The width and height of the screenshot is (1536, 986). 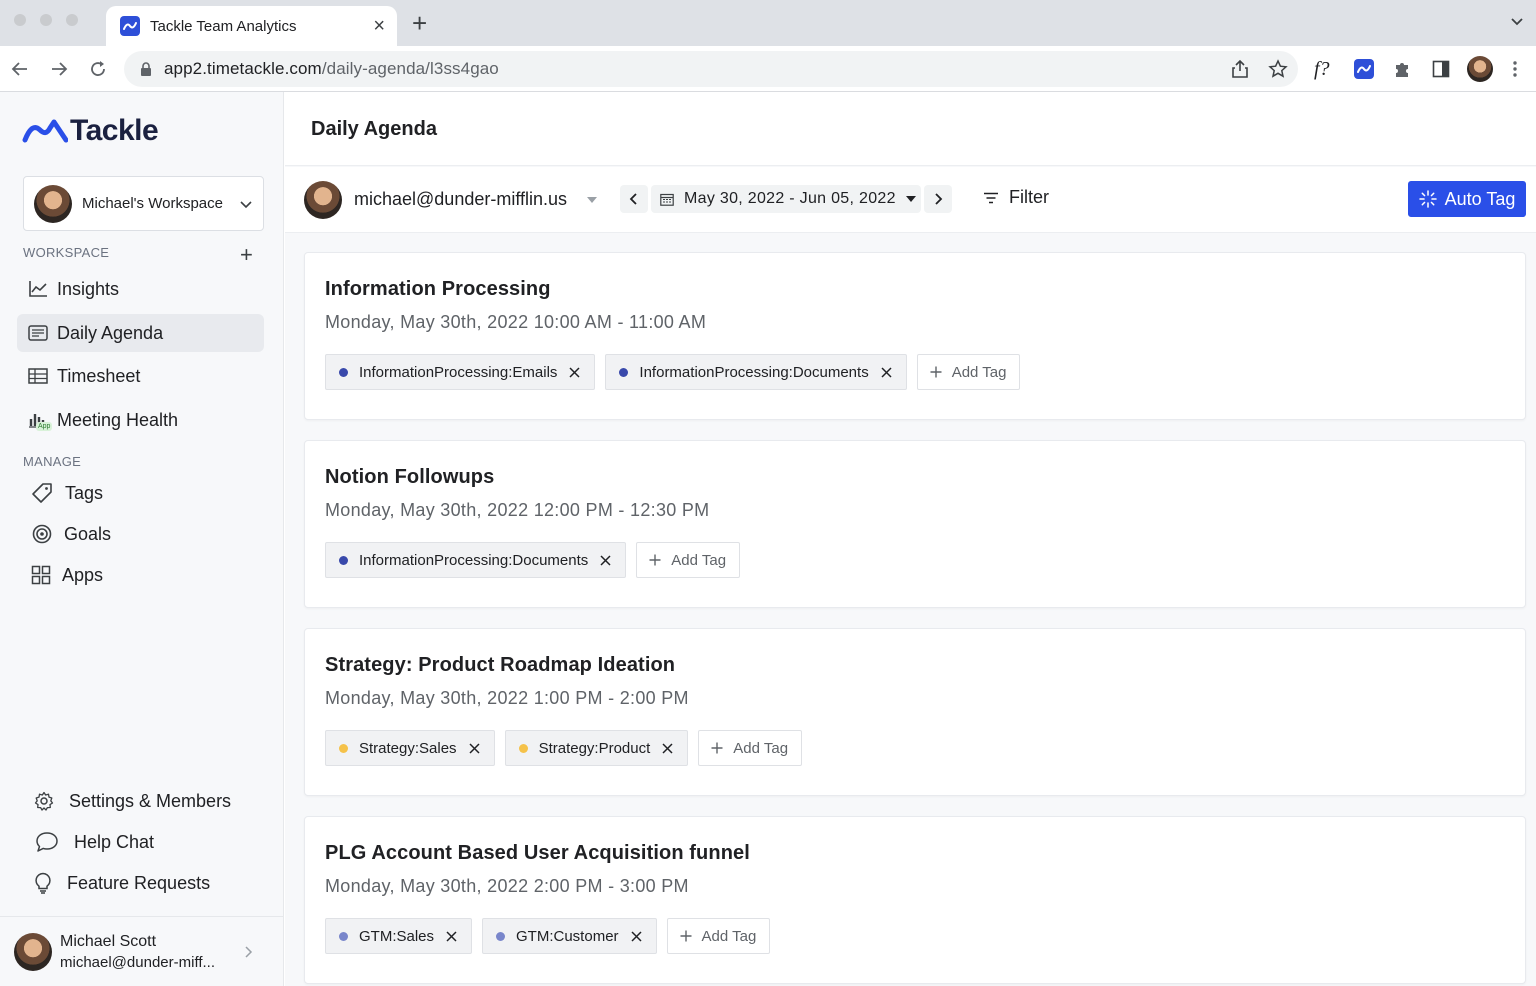 I want to click on sidebar-item-feature-requests: Feature Requests, so click(x=140, y=883).